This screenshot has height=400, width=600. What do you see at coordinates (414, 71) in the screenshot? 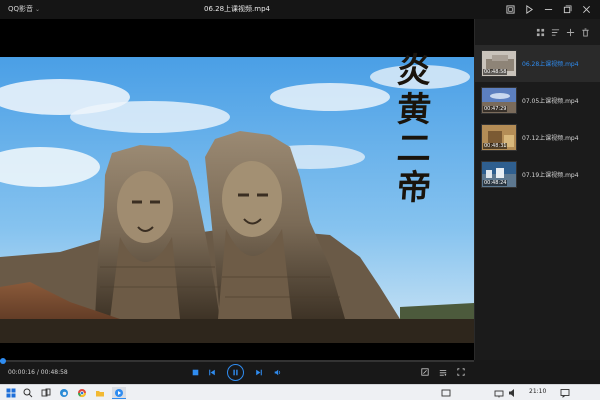
I see `calligraphy-char: 炎` at bounding box center [414, 71].